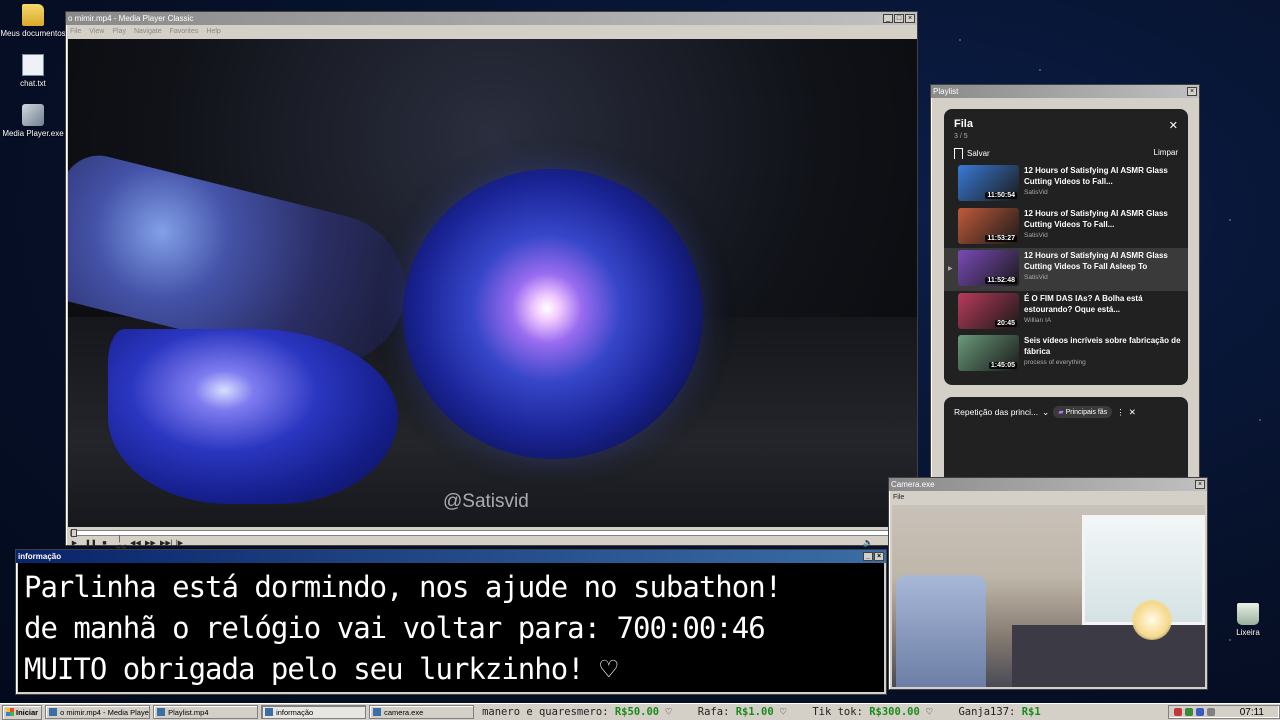  I want to click on save-button: Salvar, so click(972, 153).